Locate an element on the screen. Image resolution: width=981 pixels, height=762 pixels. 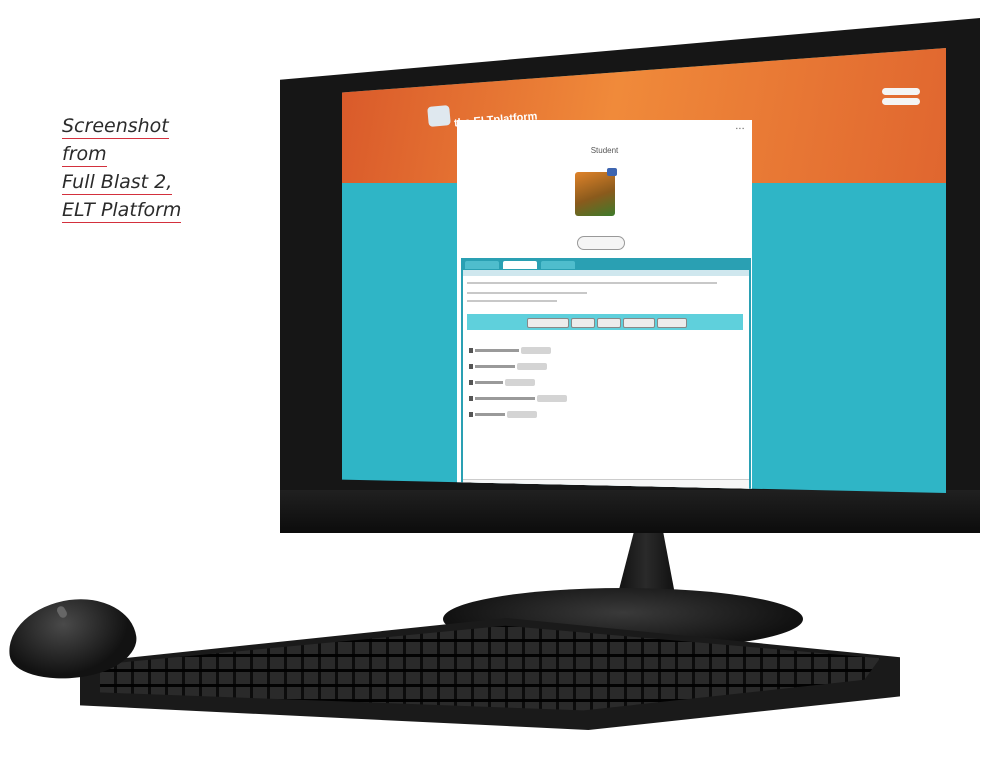
caption-line-1: Screenshot is located at coordinates (115, 127).